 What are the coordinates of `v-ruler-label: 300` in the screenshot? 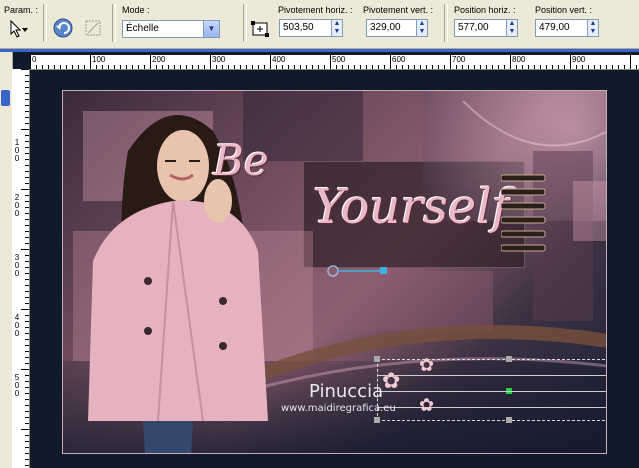 It's located at (17, 265).